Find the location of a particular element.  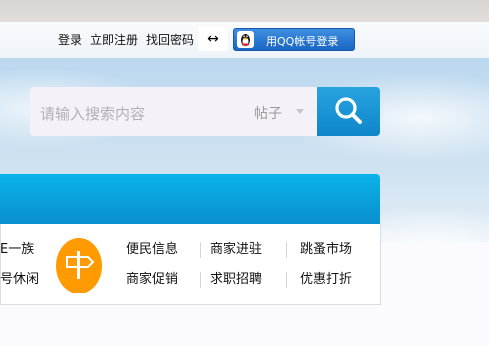

swap-arrows-icon: ↔ is located at coordinates (213, 39).